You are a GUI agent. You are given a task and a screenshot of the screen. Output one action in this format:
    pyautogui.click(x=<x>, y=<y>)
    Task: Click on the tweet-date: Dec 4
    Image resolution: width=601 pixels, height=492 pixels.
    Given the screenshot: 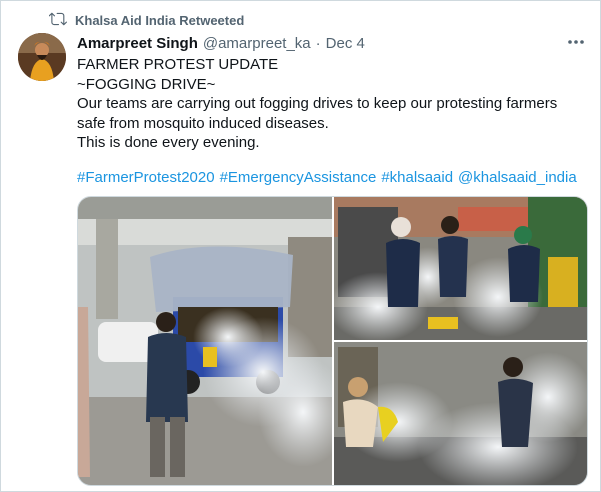 What is the action you would take?
    pyautogui.click(x=345, y=43)
    